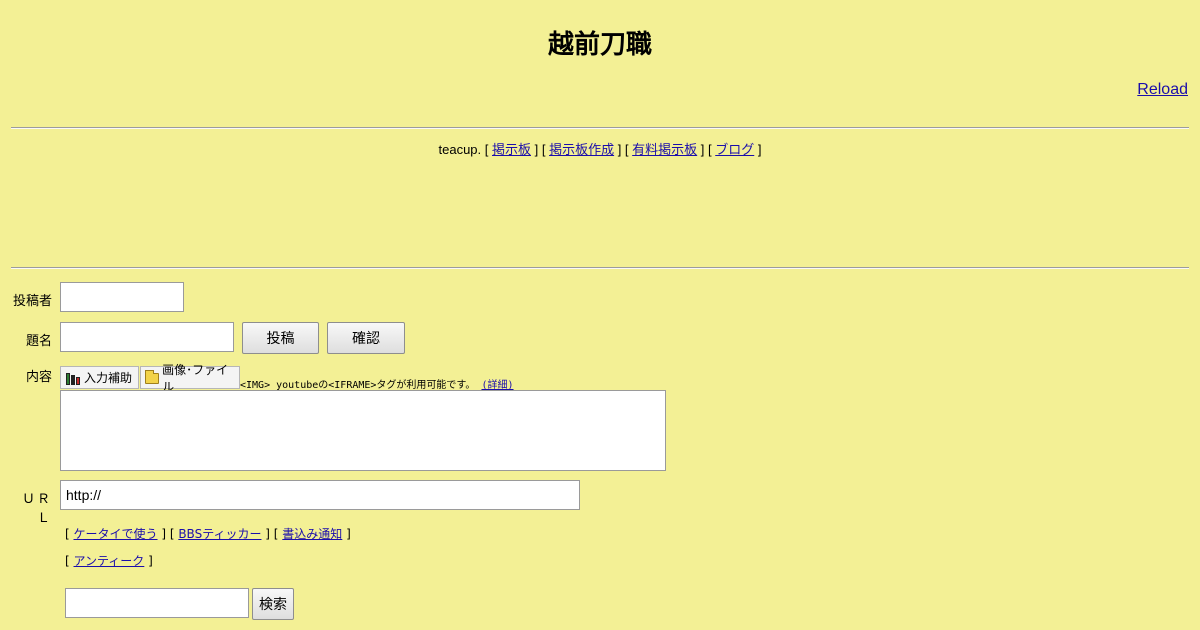  I want to click on antique-link: アンティーク, so click(109, 561).